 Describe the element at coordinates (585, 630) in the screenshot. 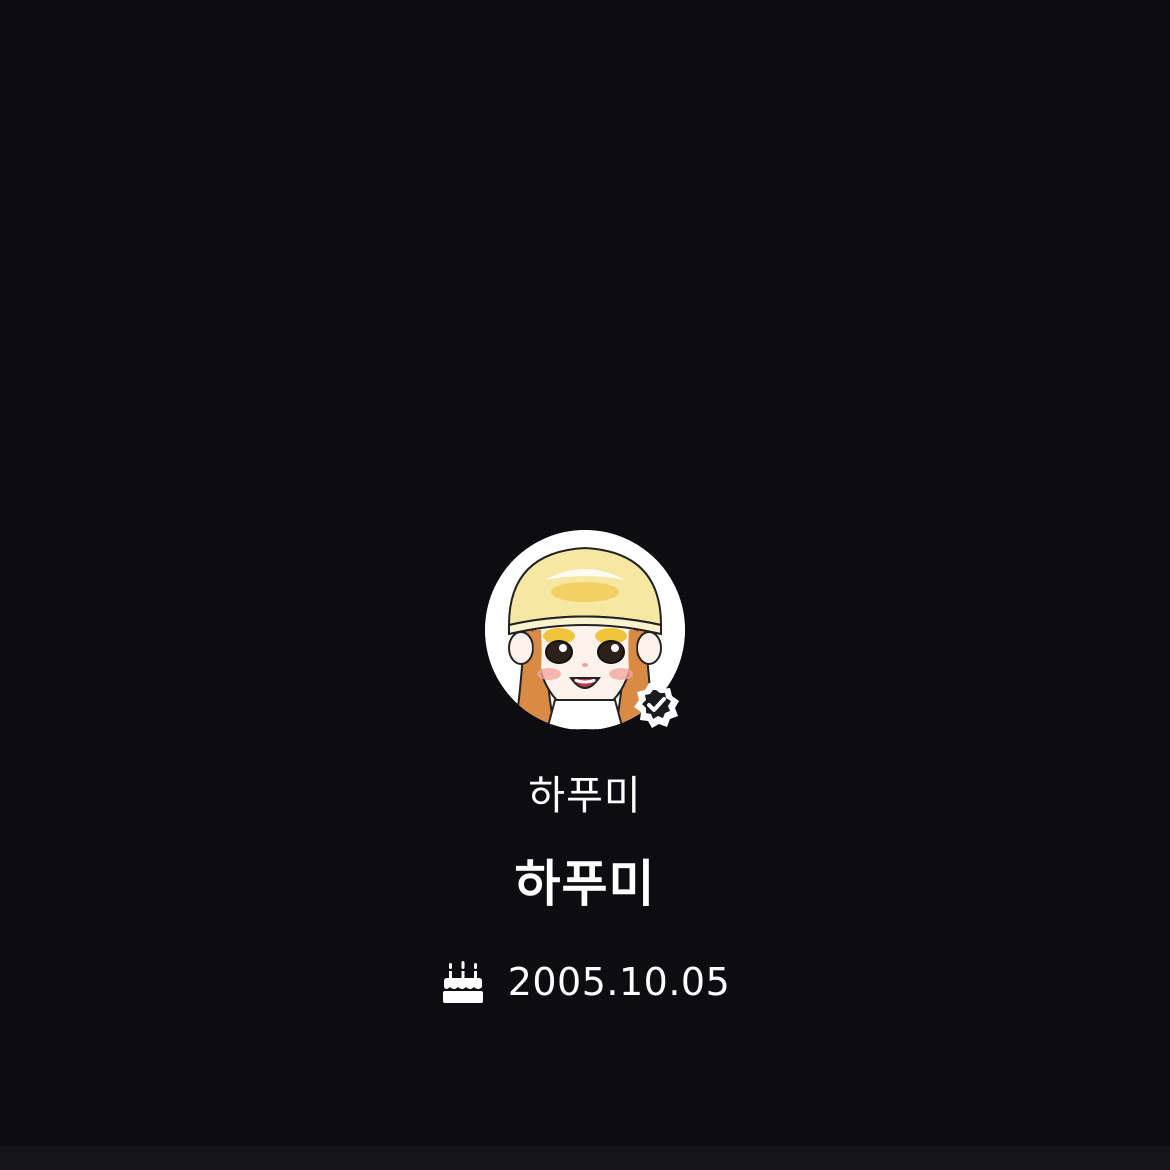

I see `avatar-container` at that location.